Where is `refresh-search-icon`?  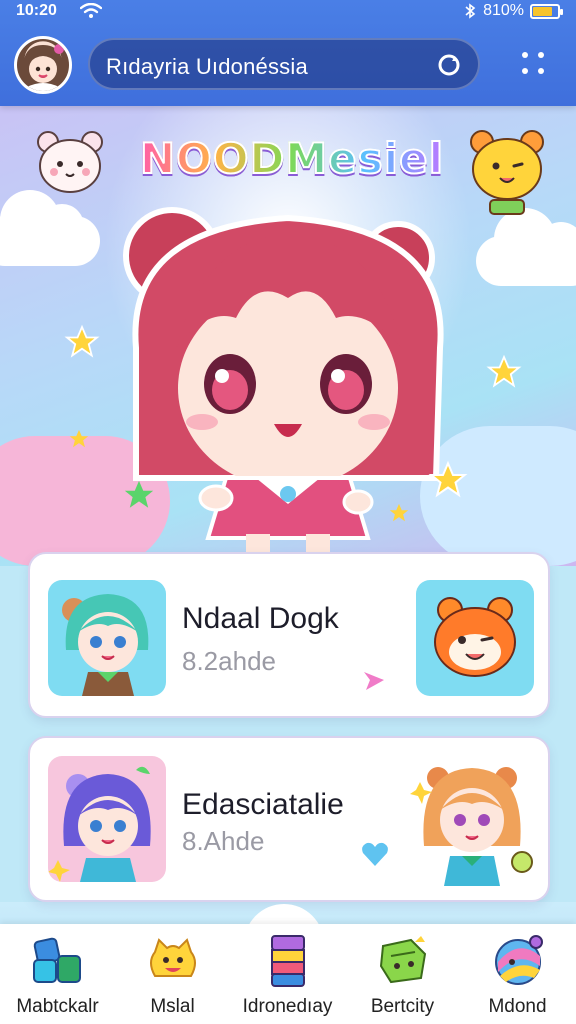 refresh-search-icon is located at coordinates (449, 65).